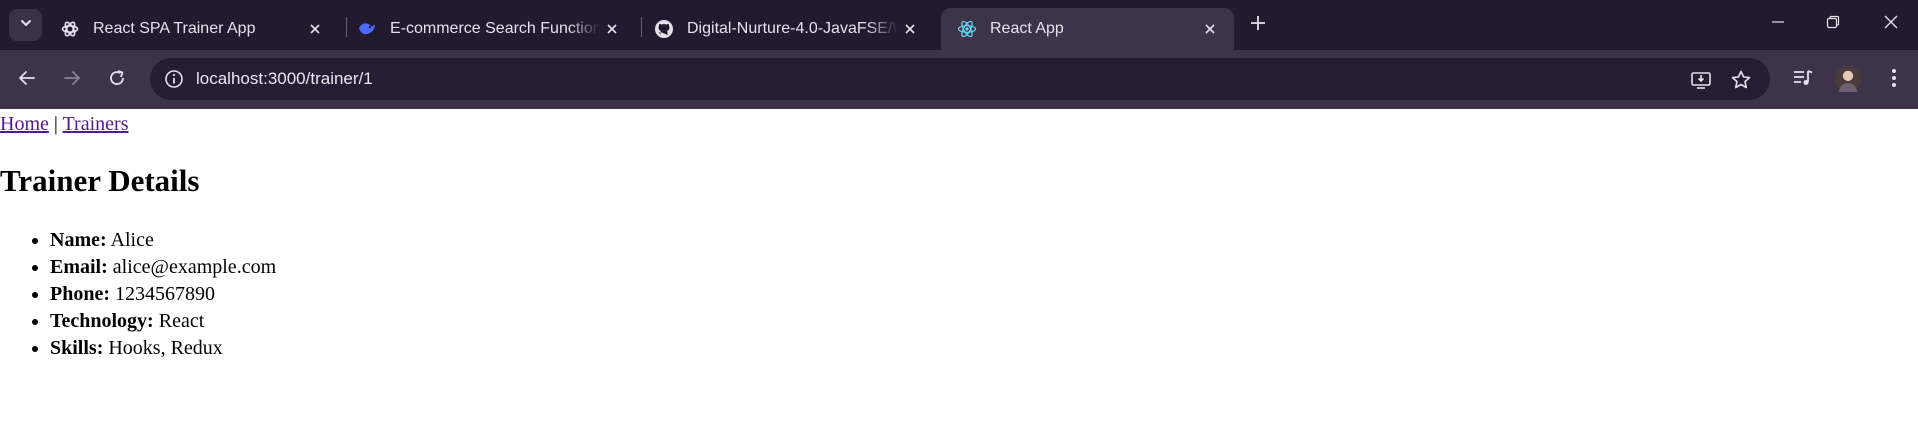 The height and width of the screenshot is (437, 1918). I want to click on menu-button, so click(1894, 80).